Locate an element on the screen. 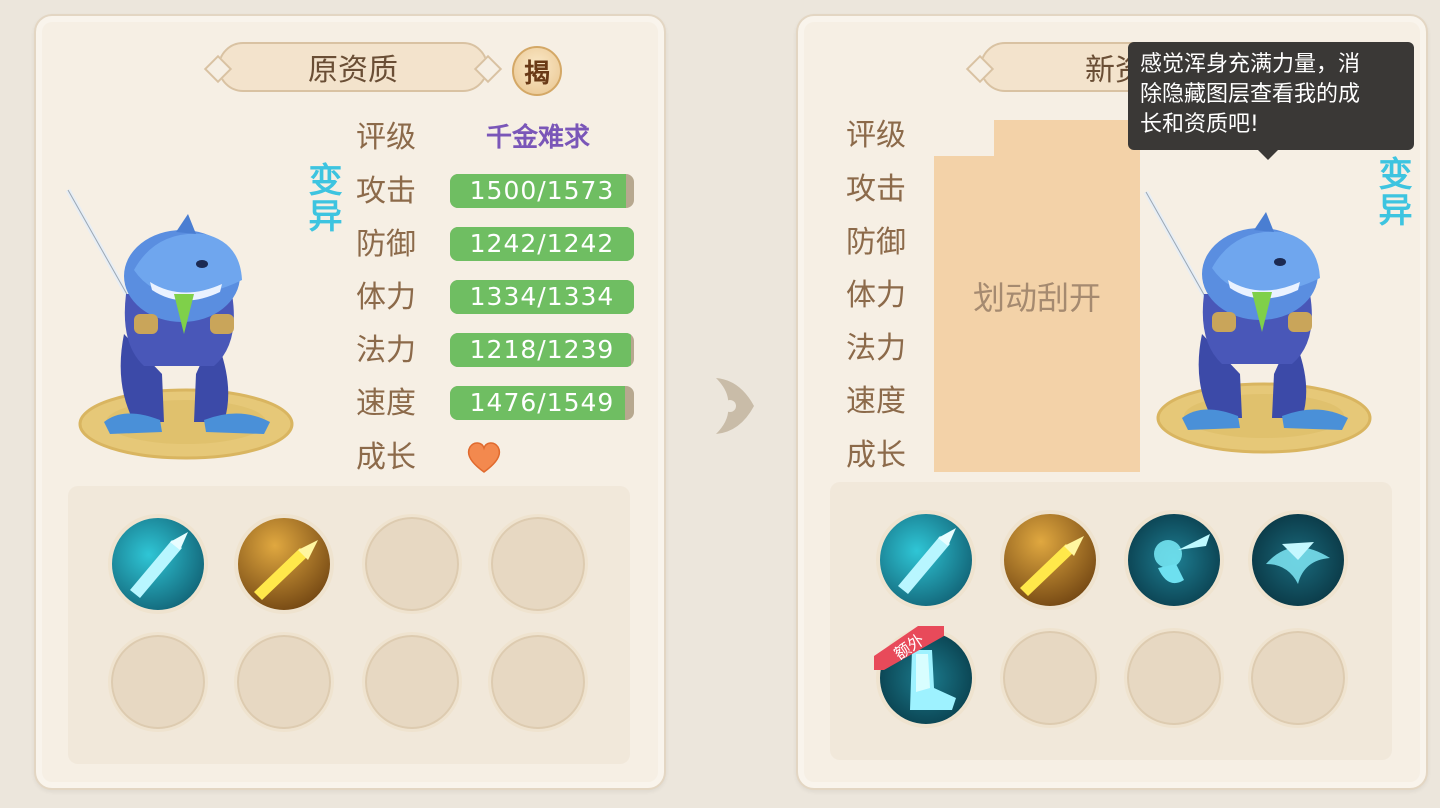 The width and height of the screenshot is (1440, 808). rating-value: 千金难求 is located at coordinates (538, 138).